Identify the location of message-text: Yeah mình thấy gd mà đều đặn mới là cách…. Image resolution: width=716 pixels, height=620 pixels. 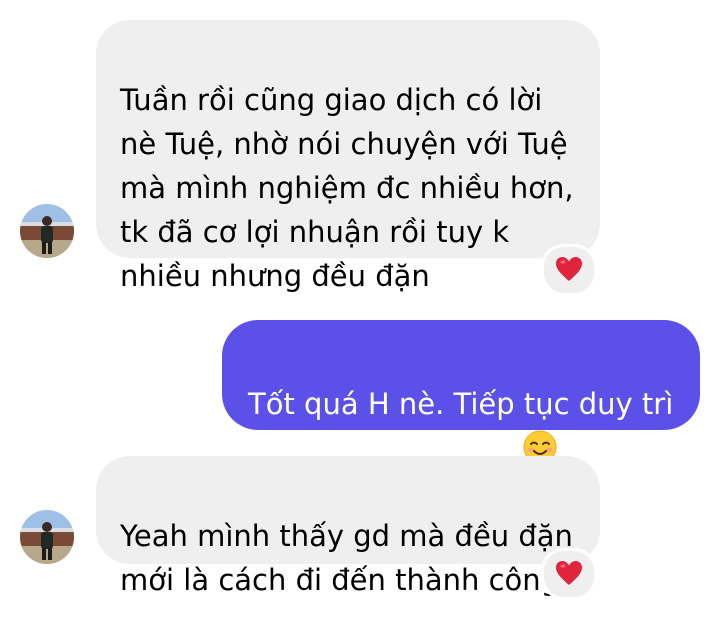
(346, 558).